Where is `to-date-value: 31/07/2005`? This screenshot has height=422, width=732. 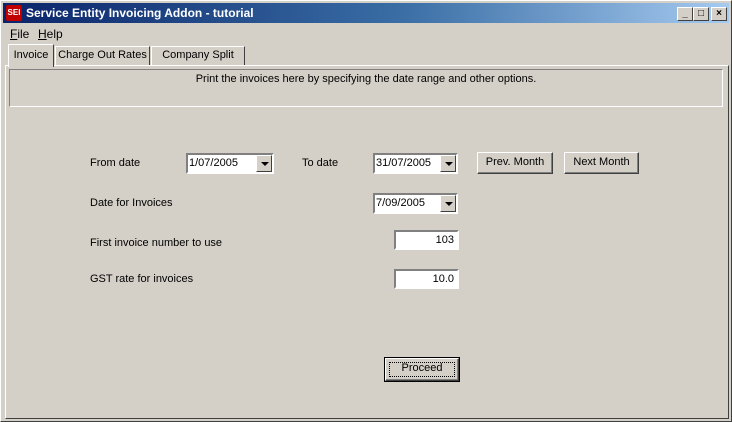
to-date-value: 31/07/2005 is located at coordinates (404, 163).